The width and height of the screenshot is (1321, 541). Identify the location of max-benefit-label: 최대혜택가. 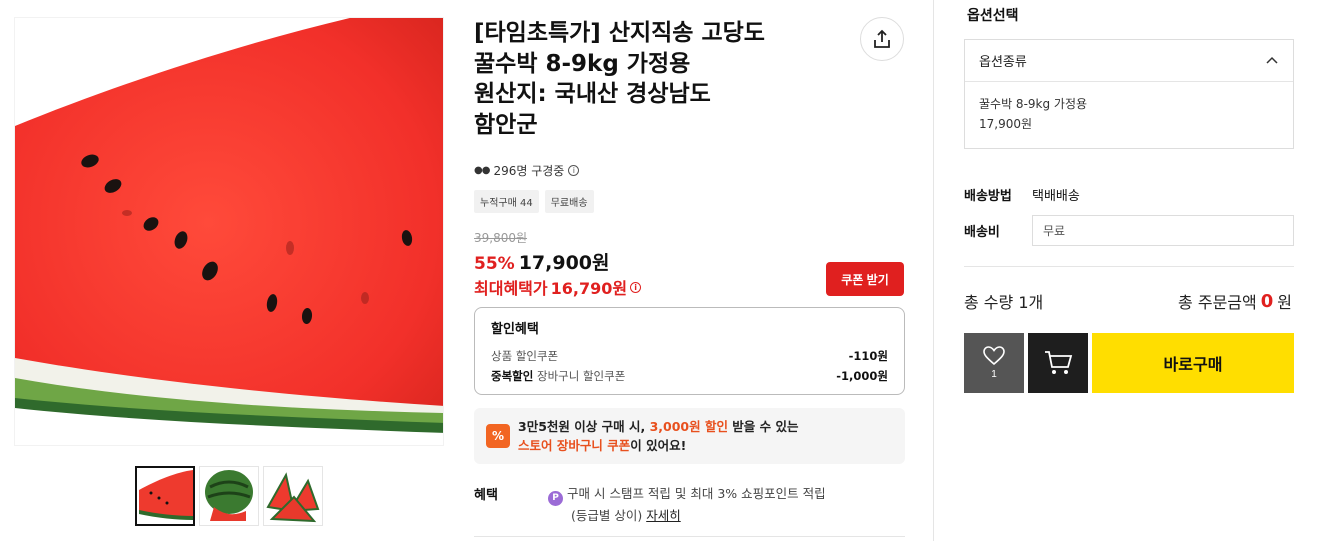
(511, 288).